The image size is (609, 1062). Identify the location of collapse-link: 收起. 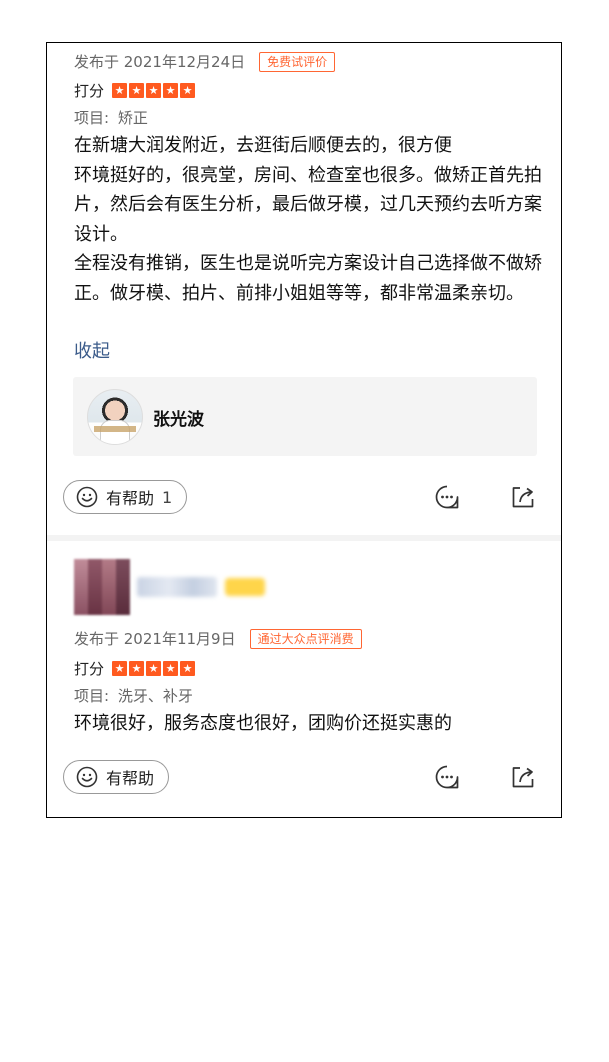
(92, 350).